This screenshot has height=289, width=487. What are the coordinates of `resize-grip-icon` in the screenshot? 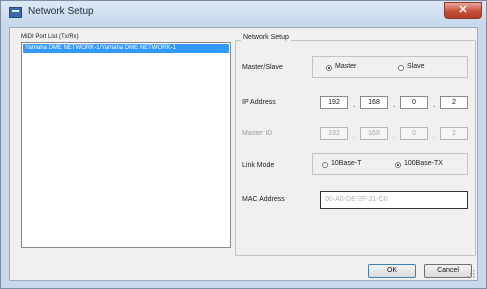 It's located at (471, 274).